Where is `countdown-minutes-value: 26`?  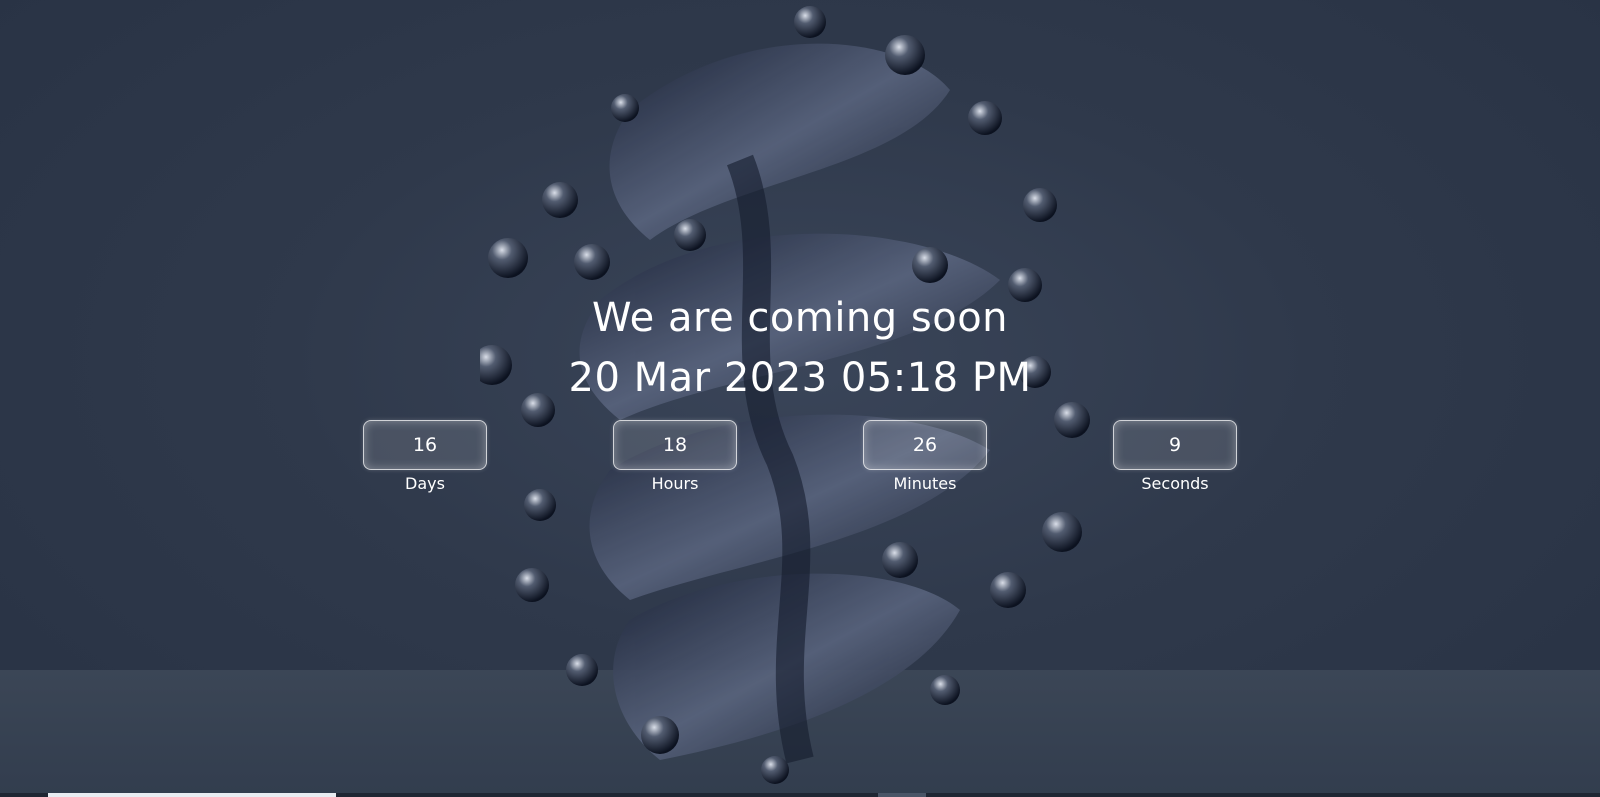
countdown-minutes-value: 26 is located at coordinates (925, 445).